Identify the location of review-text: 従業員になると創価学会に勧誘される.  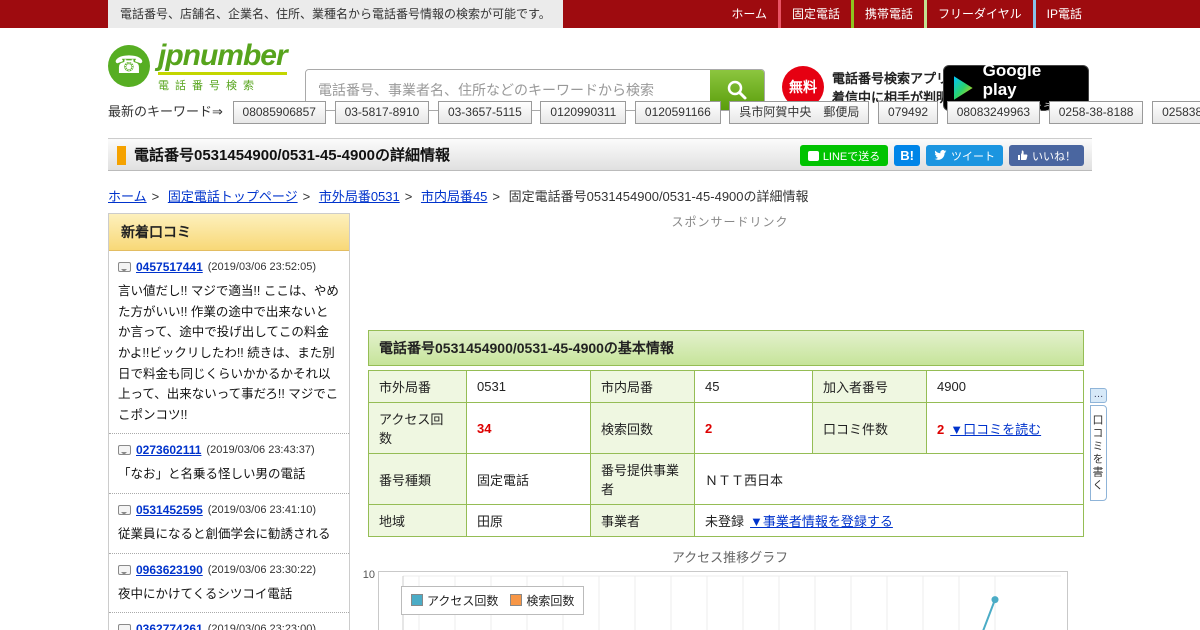
(224, 534).